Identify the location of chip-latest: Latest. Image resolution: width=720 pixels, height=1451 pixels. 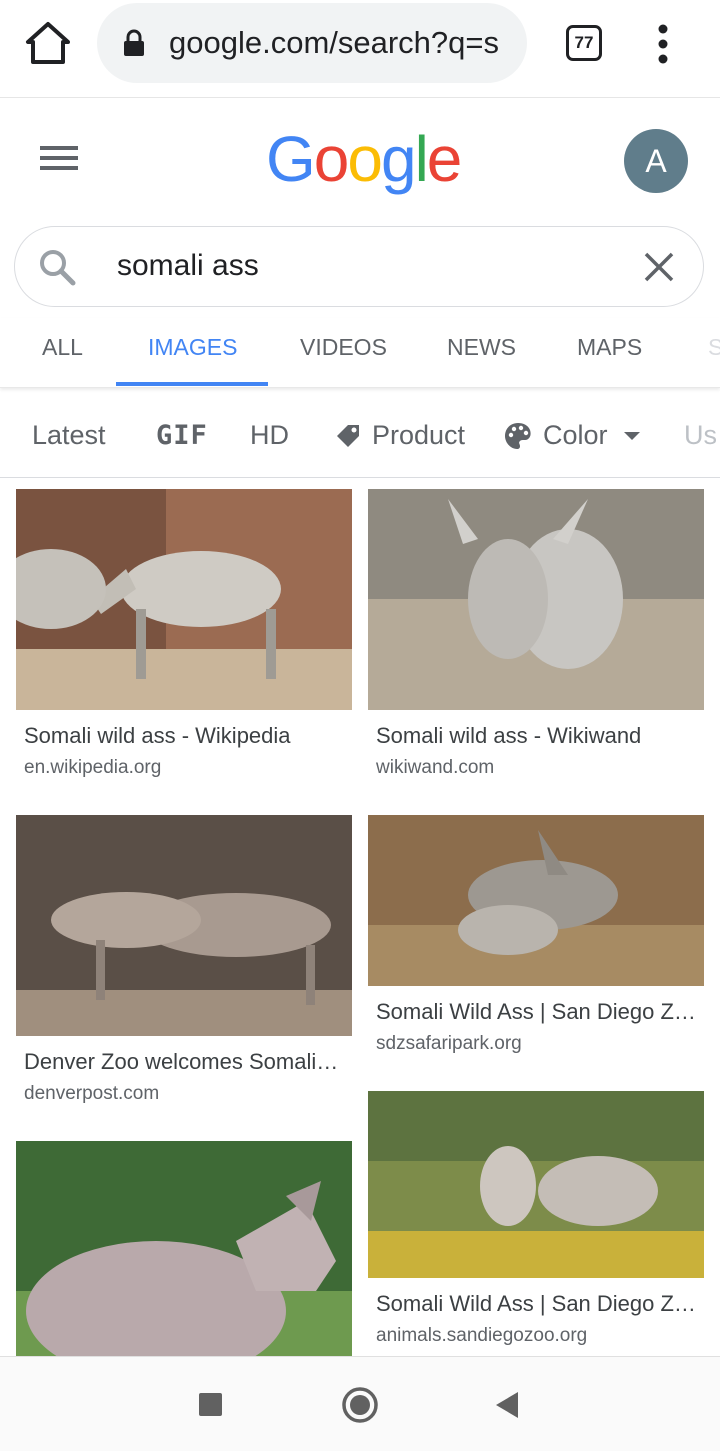
(69, 435).